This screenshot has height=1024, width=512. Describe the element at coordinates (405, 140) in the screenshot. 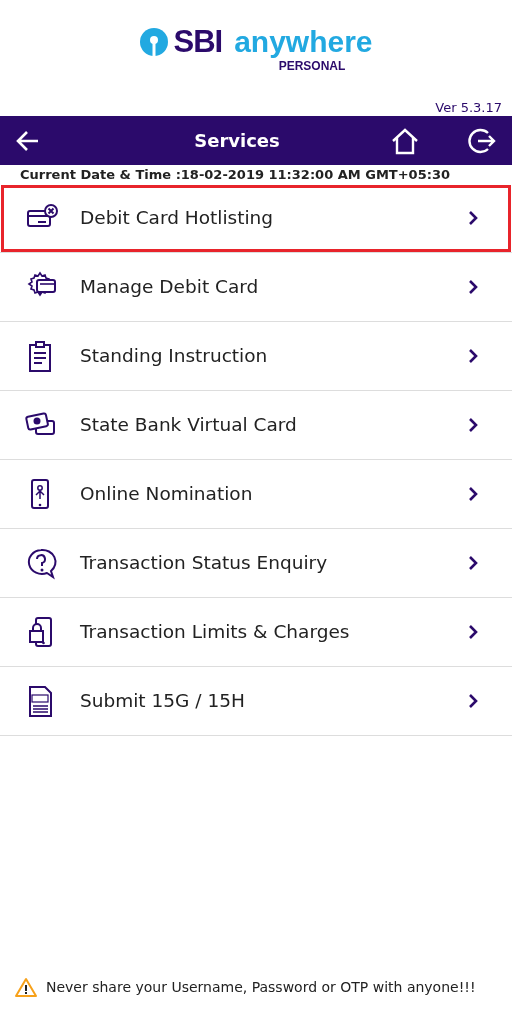

I see `home-button` at that location.